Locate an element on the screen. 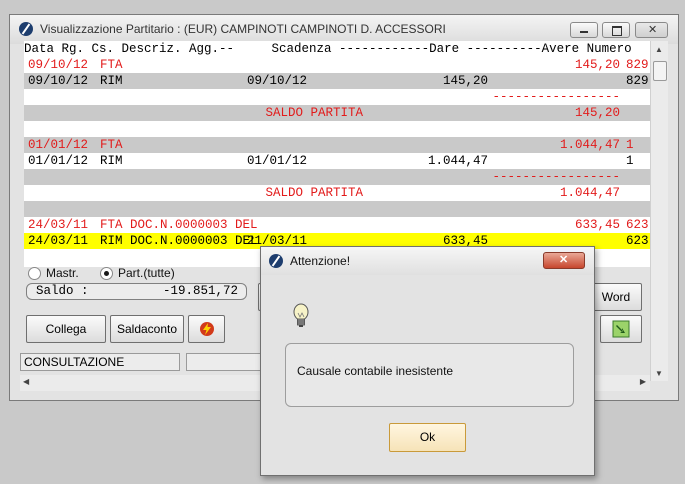 The image size is (685, 484). lightning-button is located at coordinates (206, 329).